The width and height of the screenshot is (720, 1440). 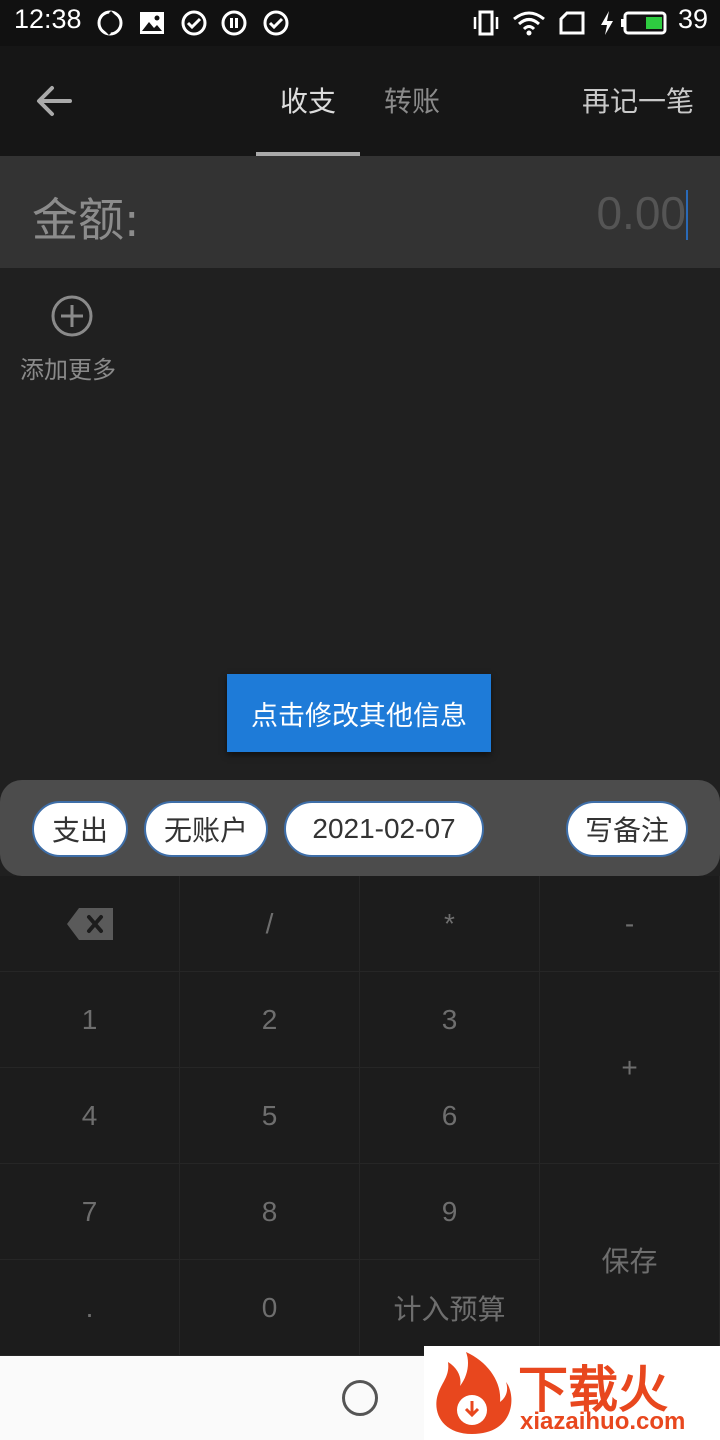 What do you see at coordinates (474, 1393) in the screenshot?
I see `flame-logo-icon` at bounding box center [474, 1393].